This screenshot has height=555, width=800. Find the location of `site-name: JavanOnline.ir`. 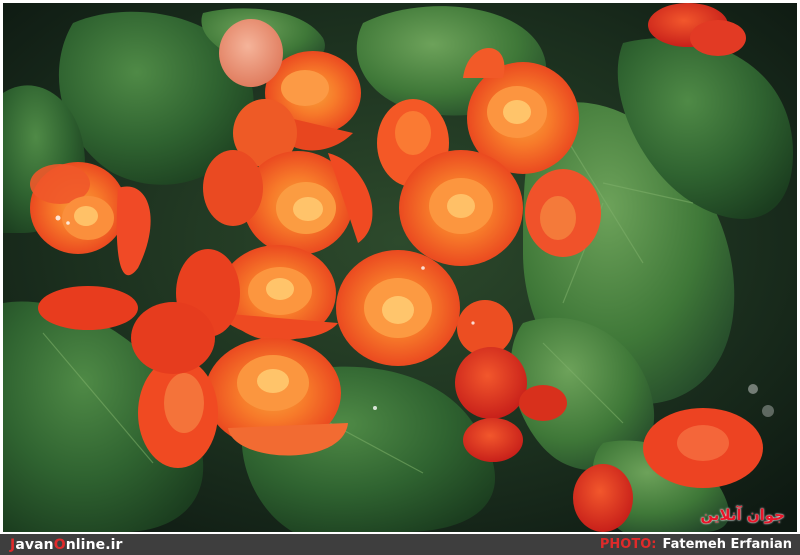

site-name: JavanOnline.ir is located at coordinates (66, 545).